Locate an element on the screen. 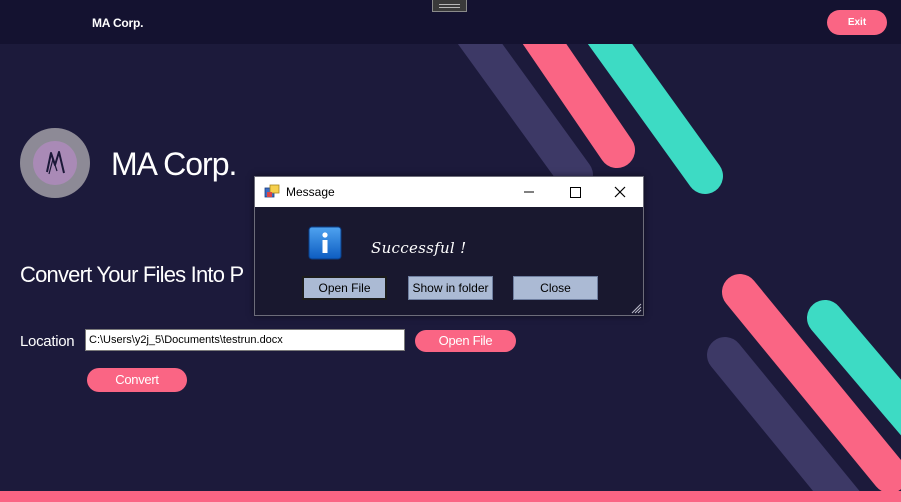  close-icon is located at coordinates (620, 192).